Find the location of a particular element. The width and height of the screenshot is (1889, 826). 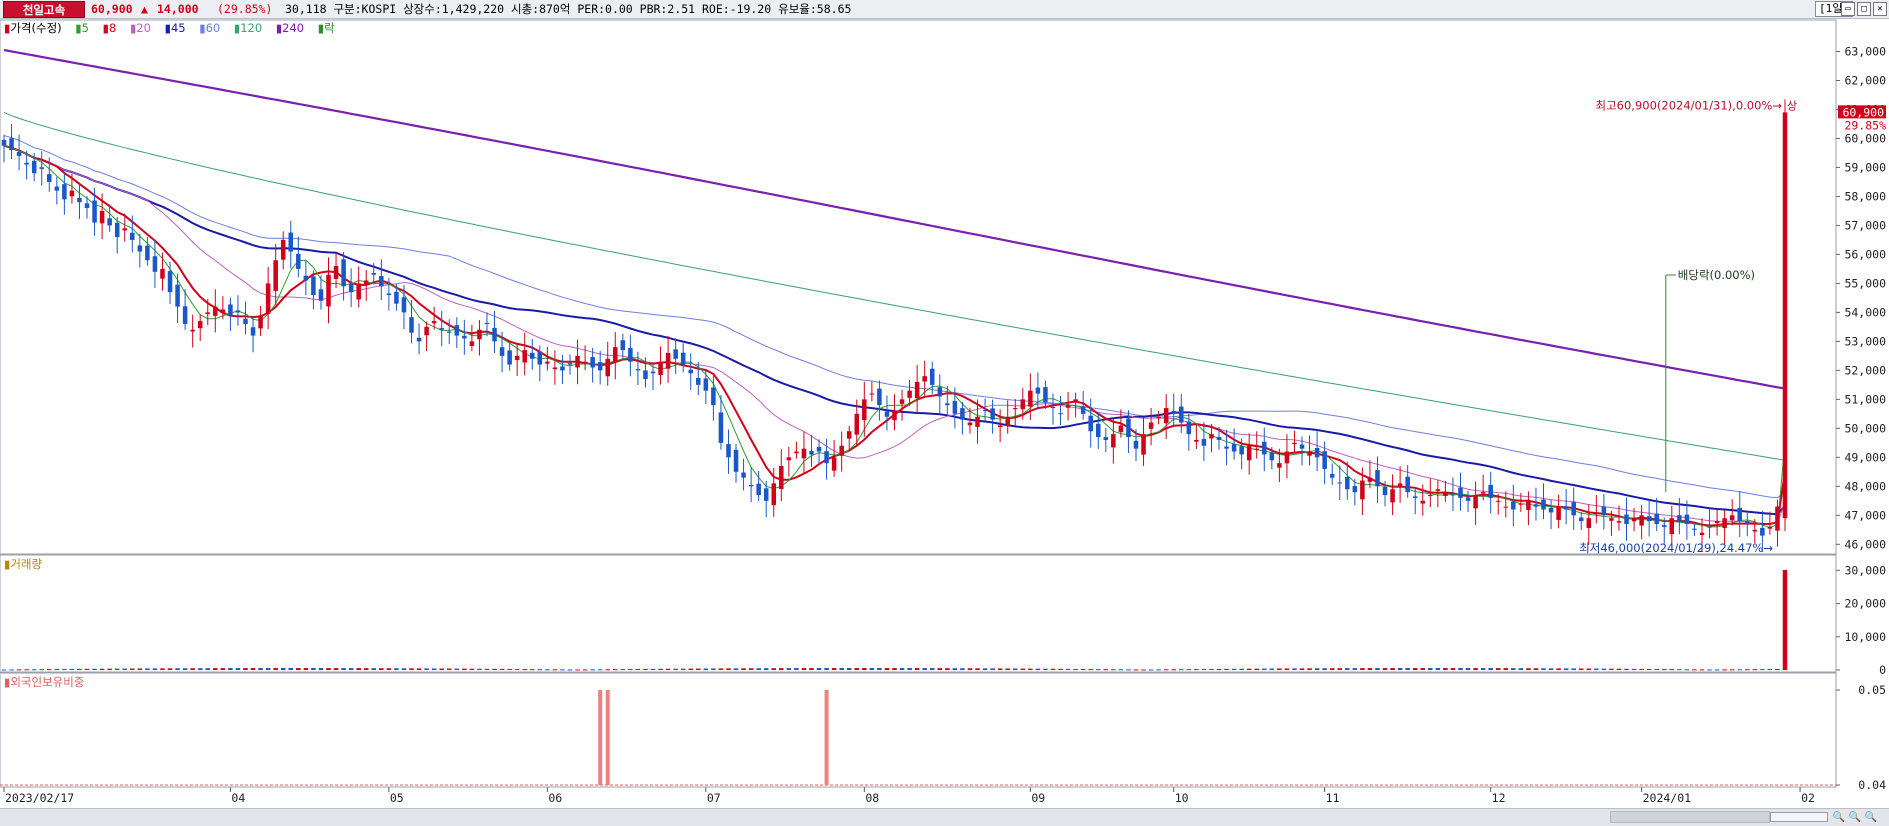

stock-name: 천일고속 is located at coordinates (44, 9).